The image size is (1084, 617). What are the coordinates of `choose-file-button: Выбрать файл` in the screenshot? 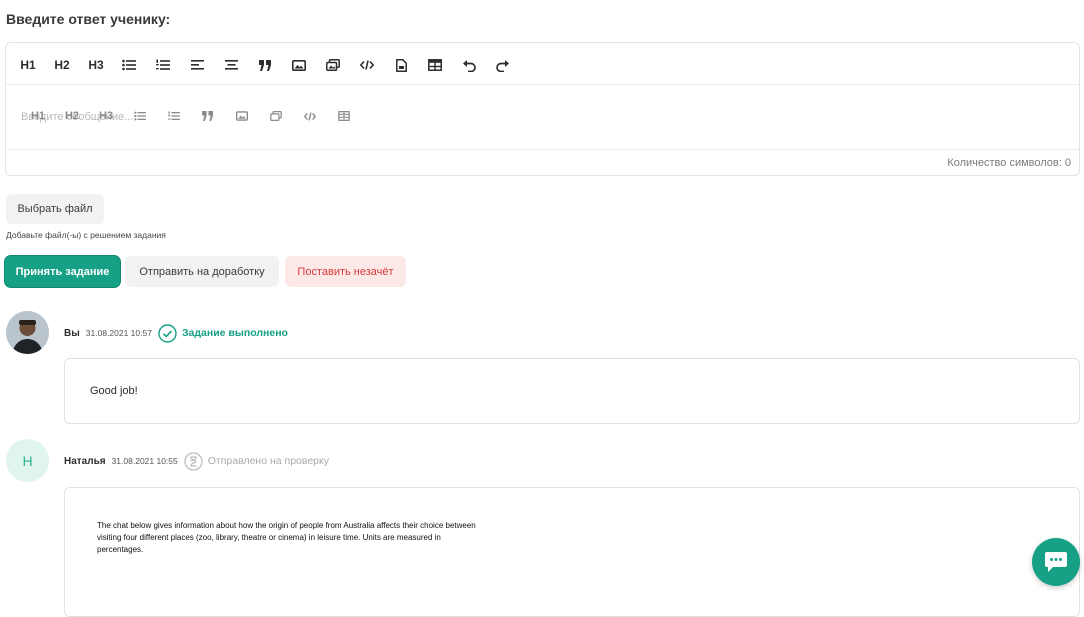 It's located at (55, 209).